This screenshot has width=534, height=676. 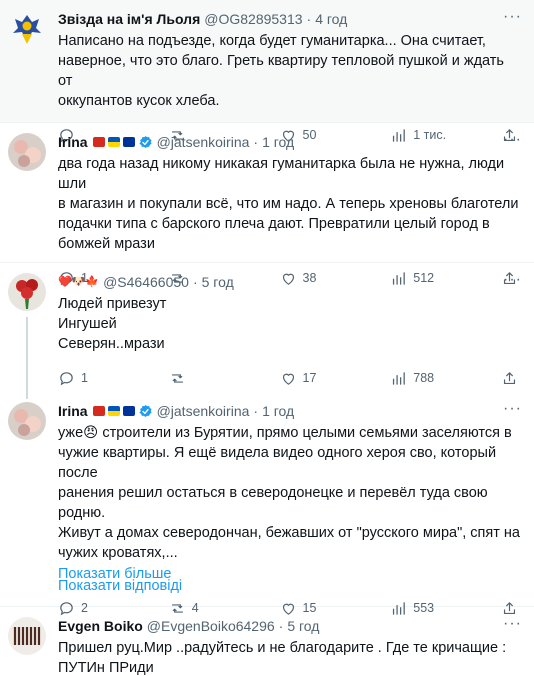 I want to click on reply-count: 1, so click(x=84, y=378).